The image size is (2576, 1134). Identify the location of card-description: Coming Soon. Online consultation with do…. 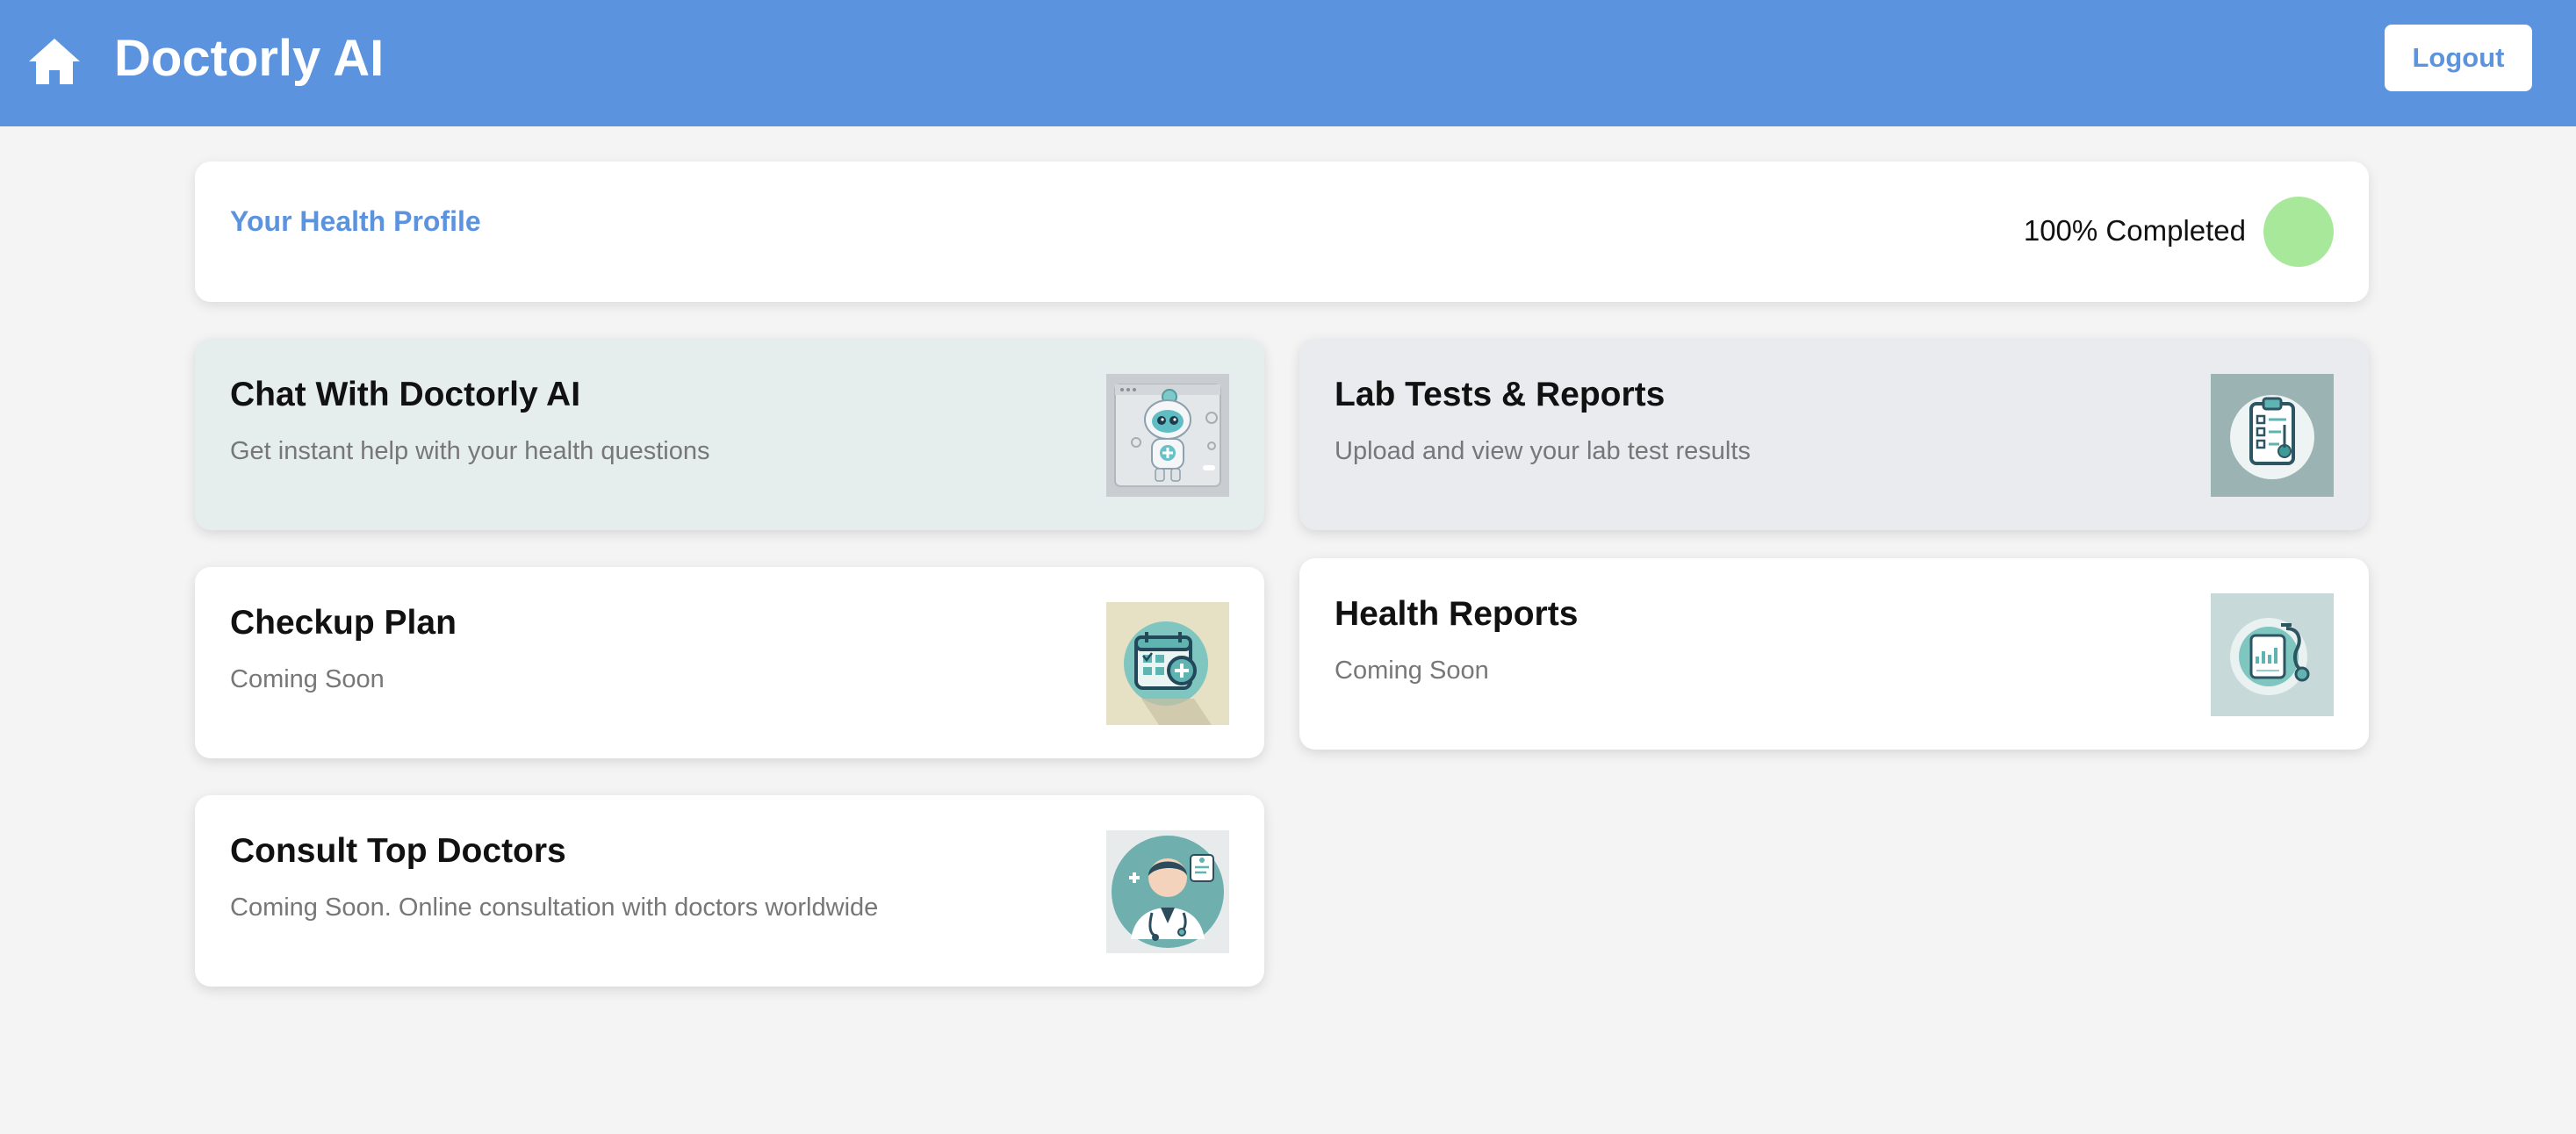
(554, 908).